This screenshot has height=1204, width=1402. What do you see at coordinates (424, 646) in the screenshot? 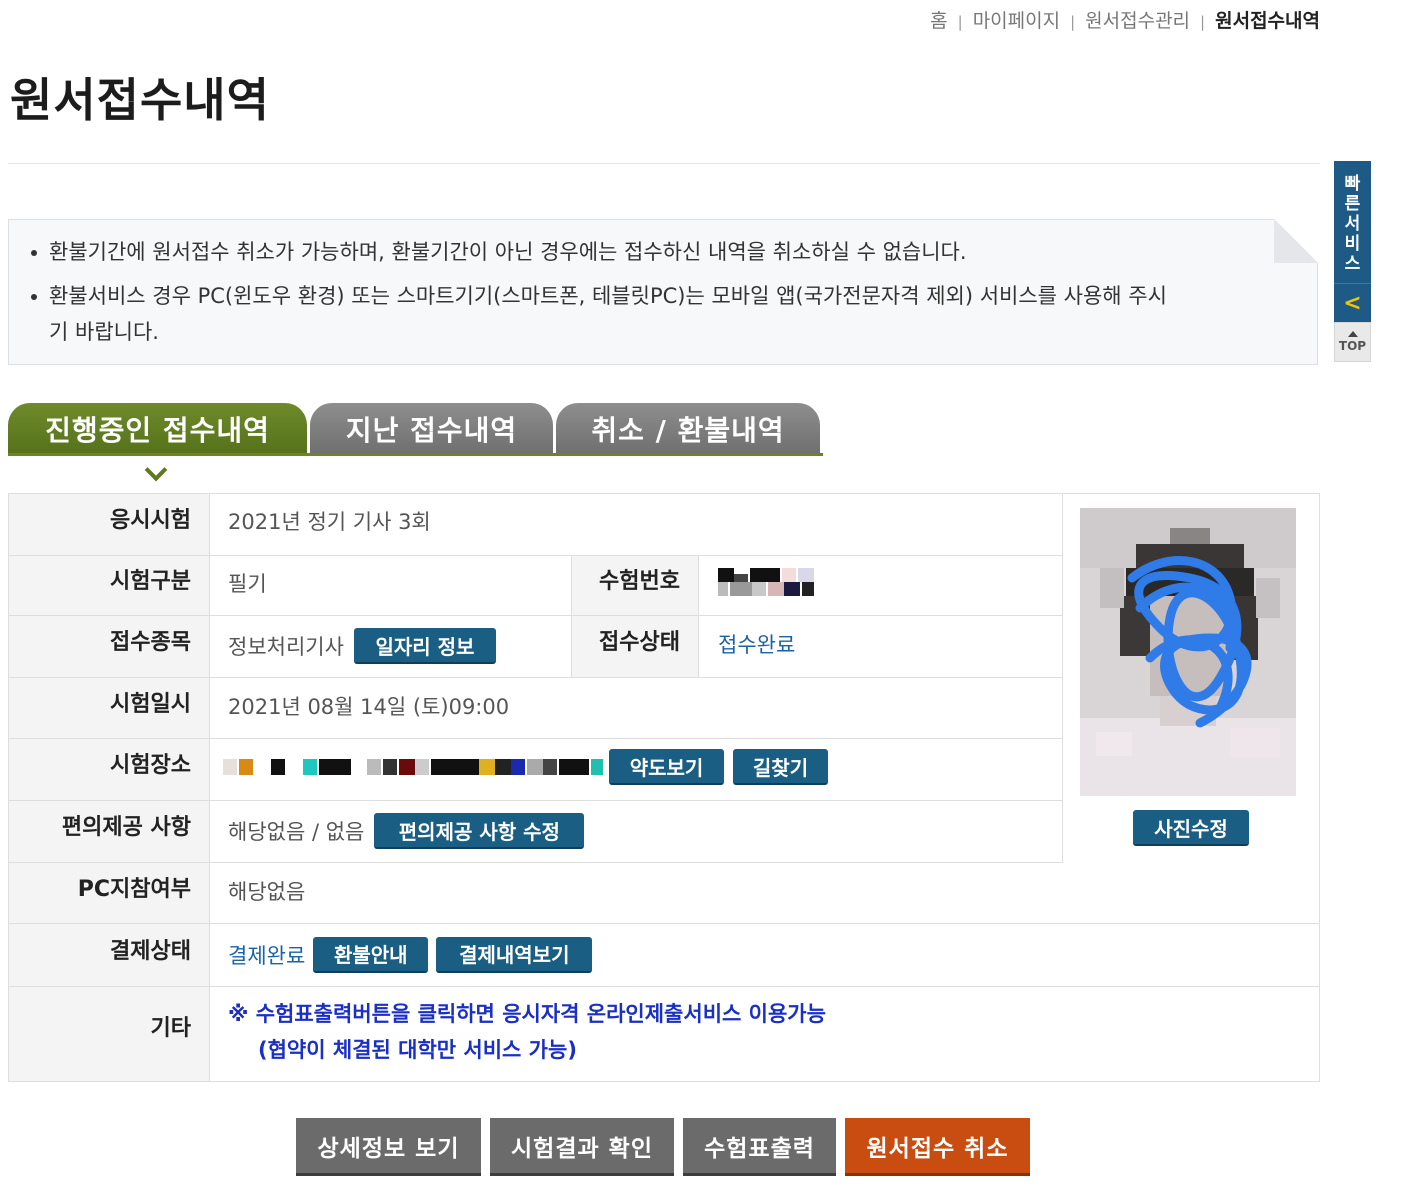
I see `job-info-button: 일자리 정보` at bounding box center [424, 646].